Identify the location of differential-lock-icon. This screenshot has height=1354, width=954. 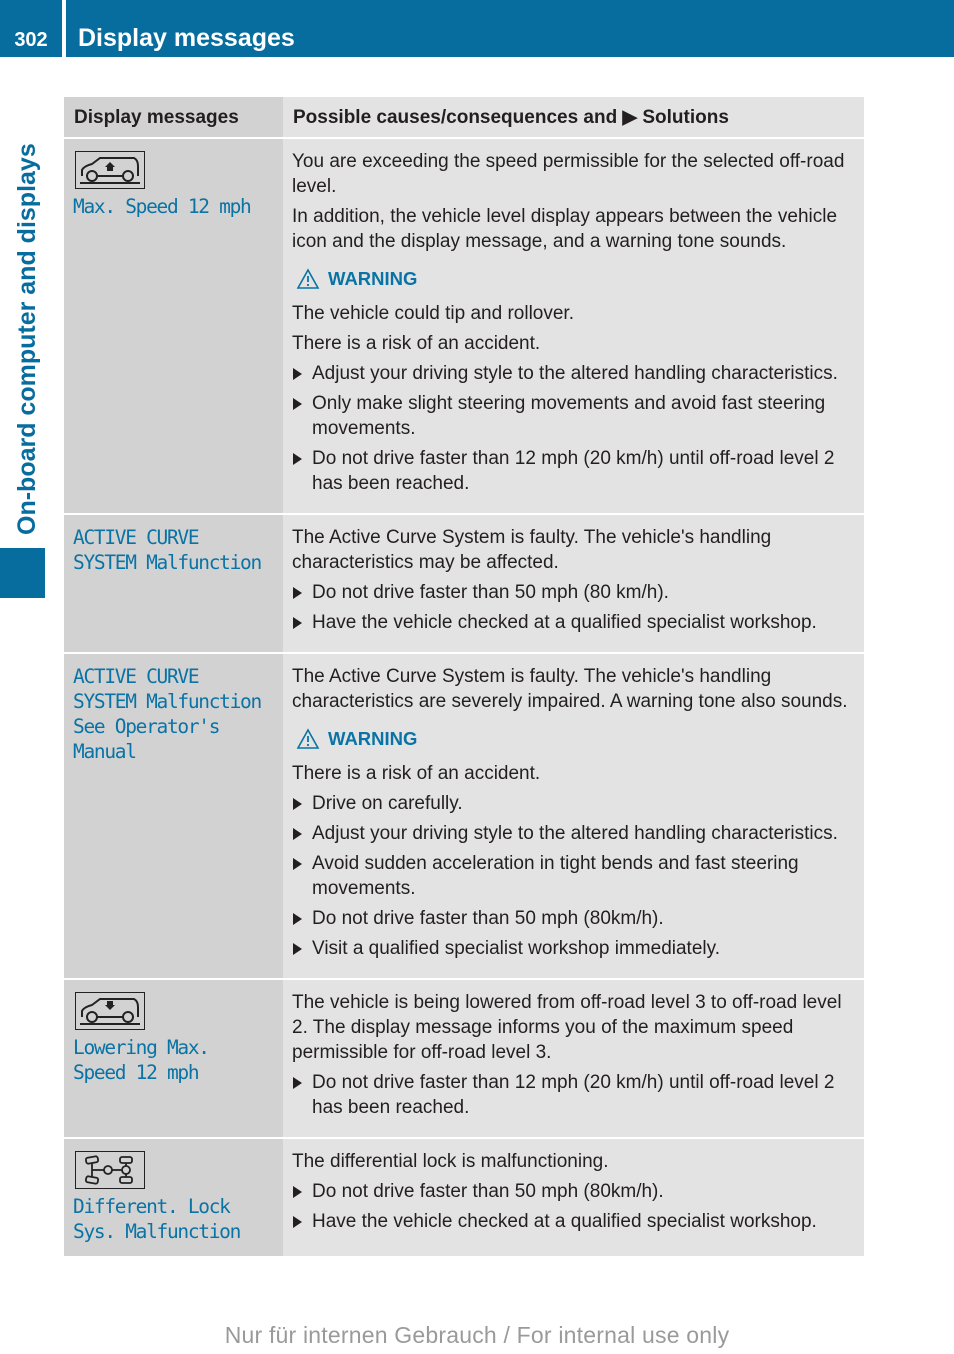
(110, 1170).